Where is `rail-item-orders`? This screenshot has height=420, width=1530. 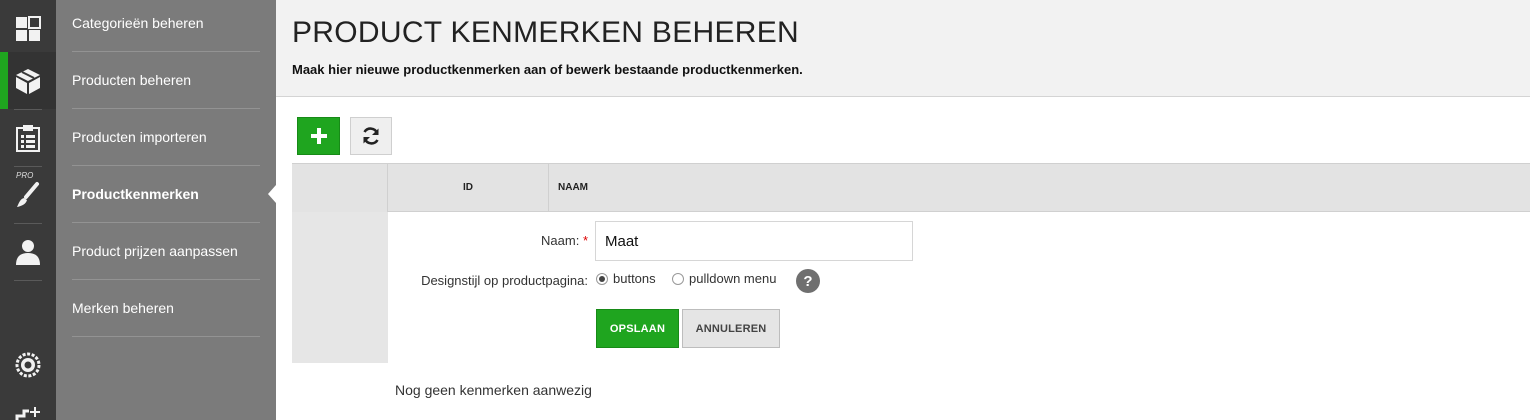
rail-item-orders is located at coordinates (28, 137).